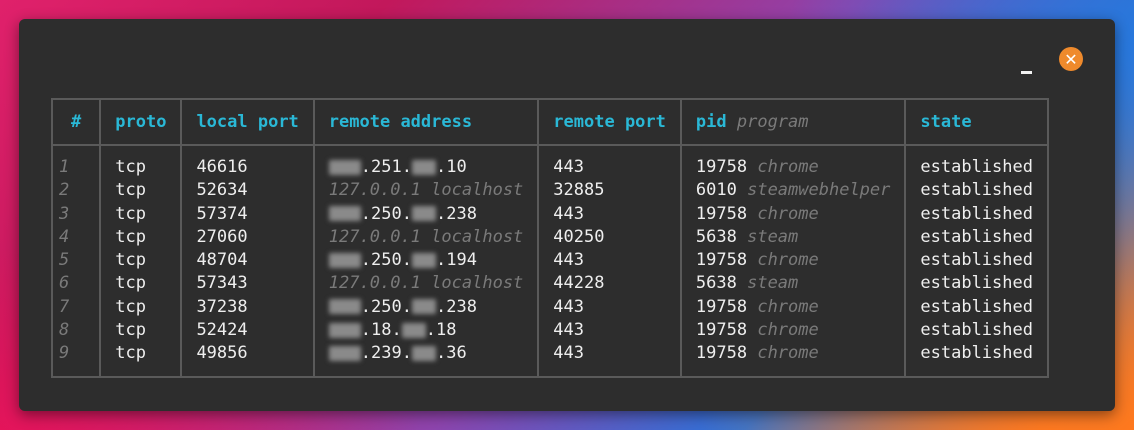  Describe the element at coordinates (773, 236) in the screenshot. I see `program-name: steam` at that location.